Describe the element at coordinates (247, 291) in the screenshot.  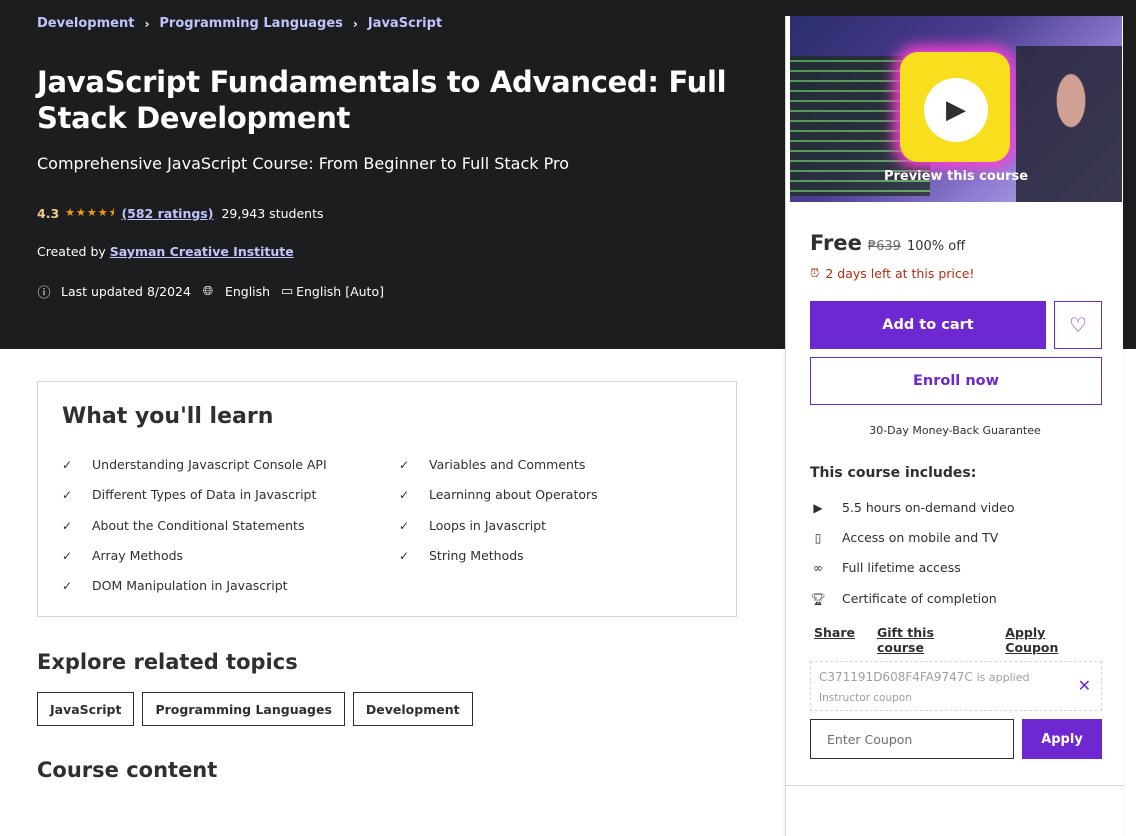
I see `language-text: English` at that location.